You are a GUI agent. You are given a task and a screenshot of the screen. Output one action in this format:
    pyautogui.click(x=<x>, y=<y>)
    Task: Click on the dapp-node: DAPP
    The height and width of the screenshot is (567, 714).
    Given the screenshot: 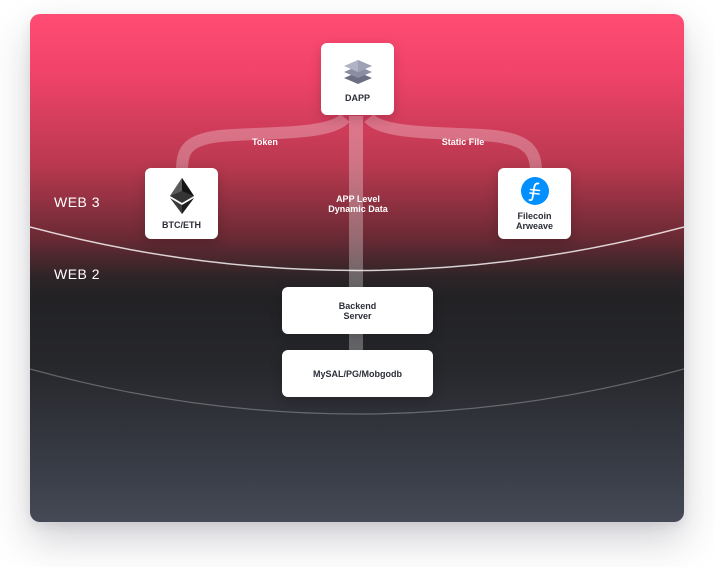 What is the action you would take?
    pyautogui.click(x=357, y=79)
    